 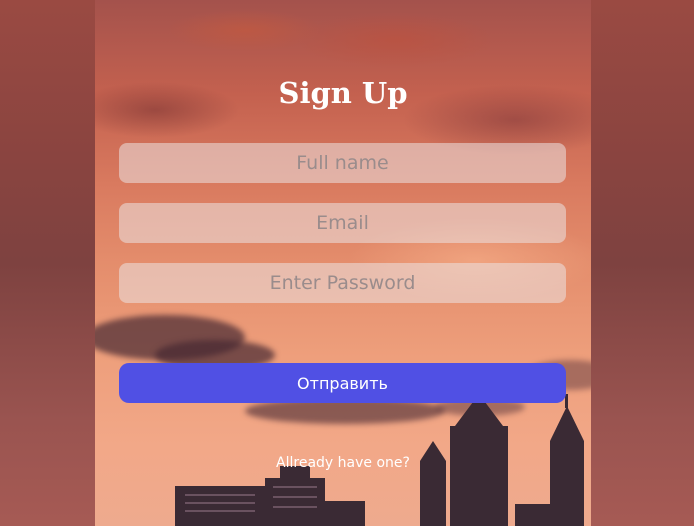 What do you see at coordinates (342, 223) in the screenshot?
I see `email-field` at bounding box center [342, 223].